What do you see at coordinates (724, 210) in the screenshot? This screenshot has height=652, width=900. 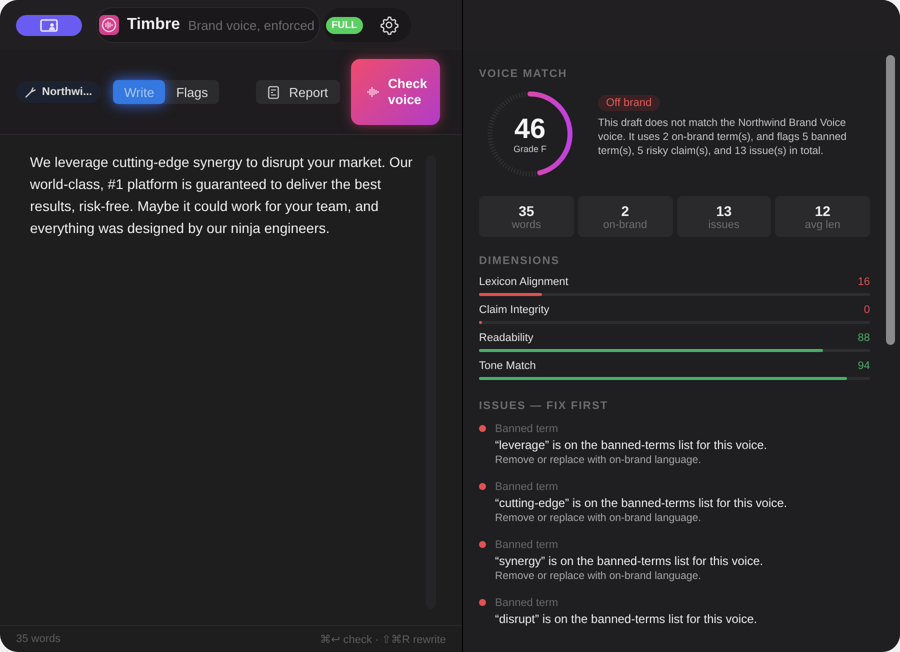 I see `stat-value: 13` at bounding box center [724, 210].